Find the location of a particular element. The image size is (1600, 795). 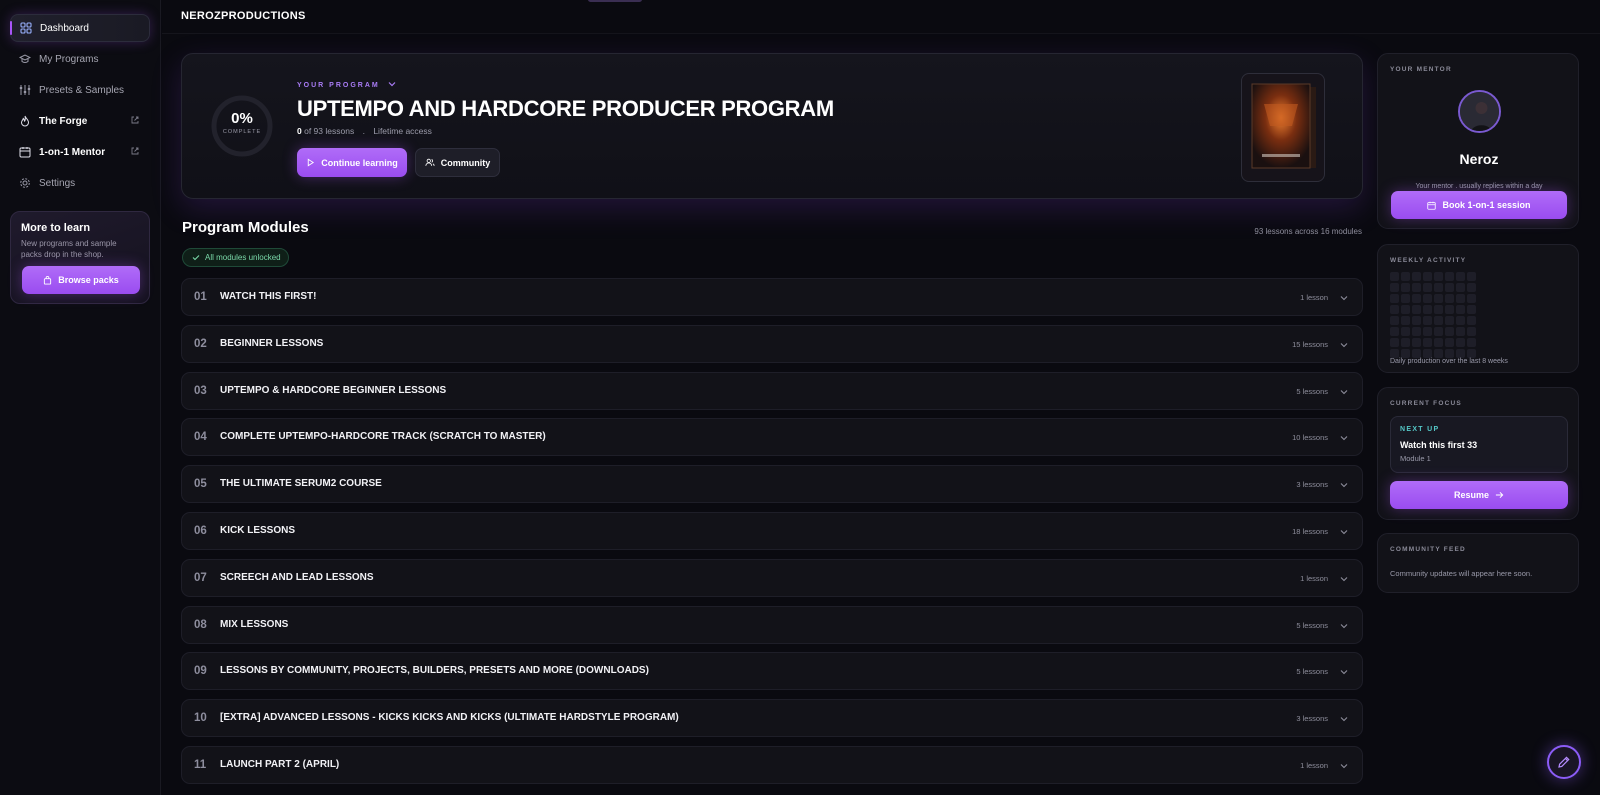

access-type: Lifetime access is located at coordinates (402, 131).